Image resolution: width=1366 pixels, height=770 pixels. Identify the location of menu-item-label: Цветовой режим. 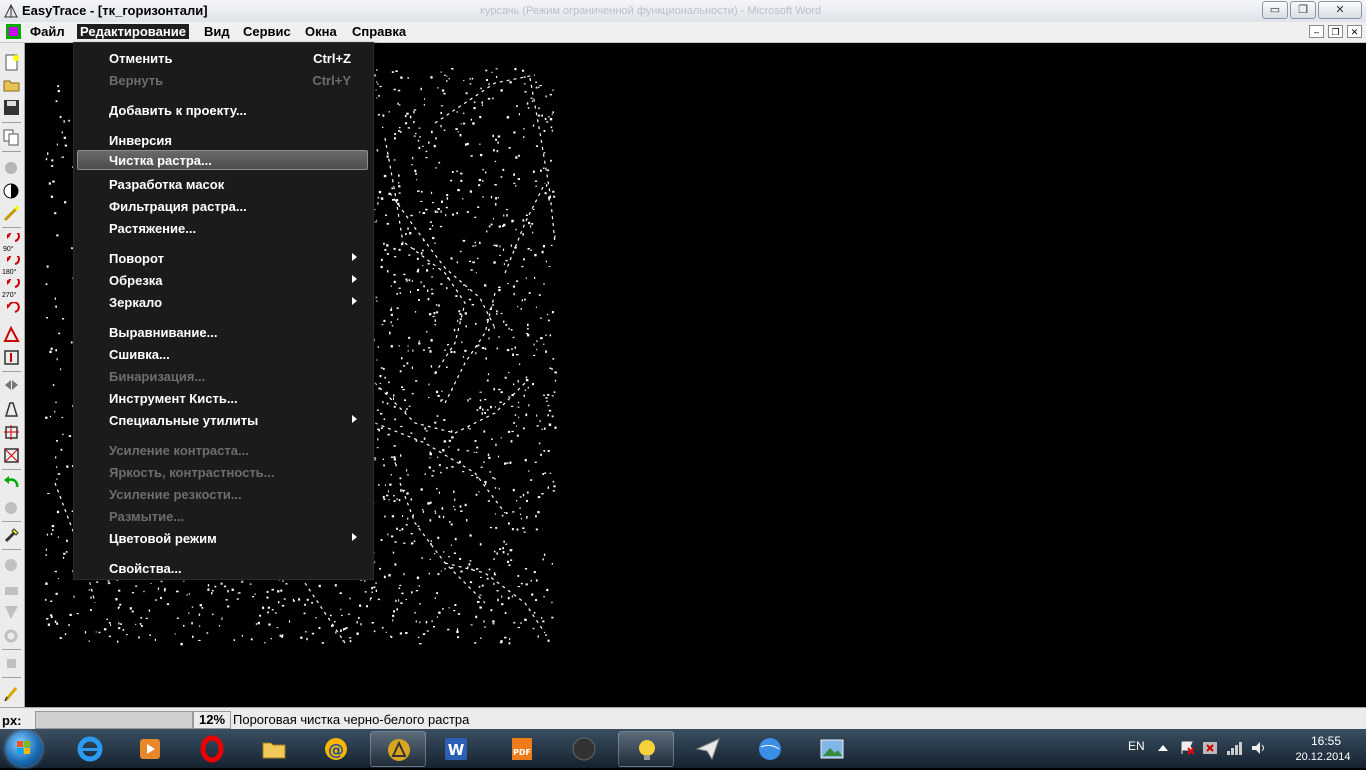
(163, 538).